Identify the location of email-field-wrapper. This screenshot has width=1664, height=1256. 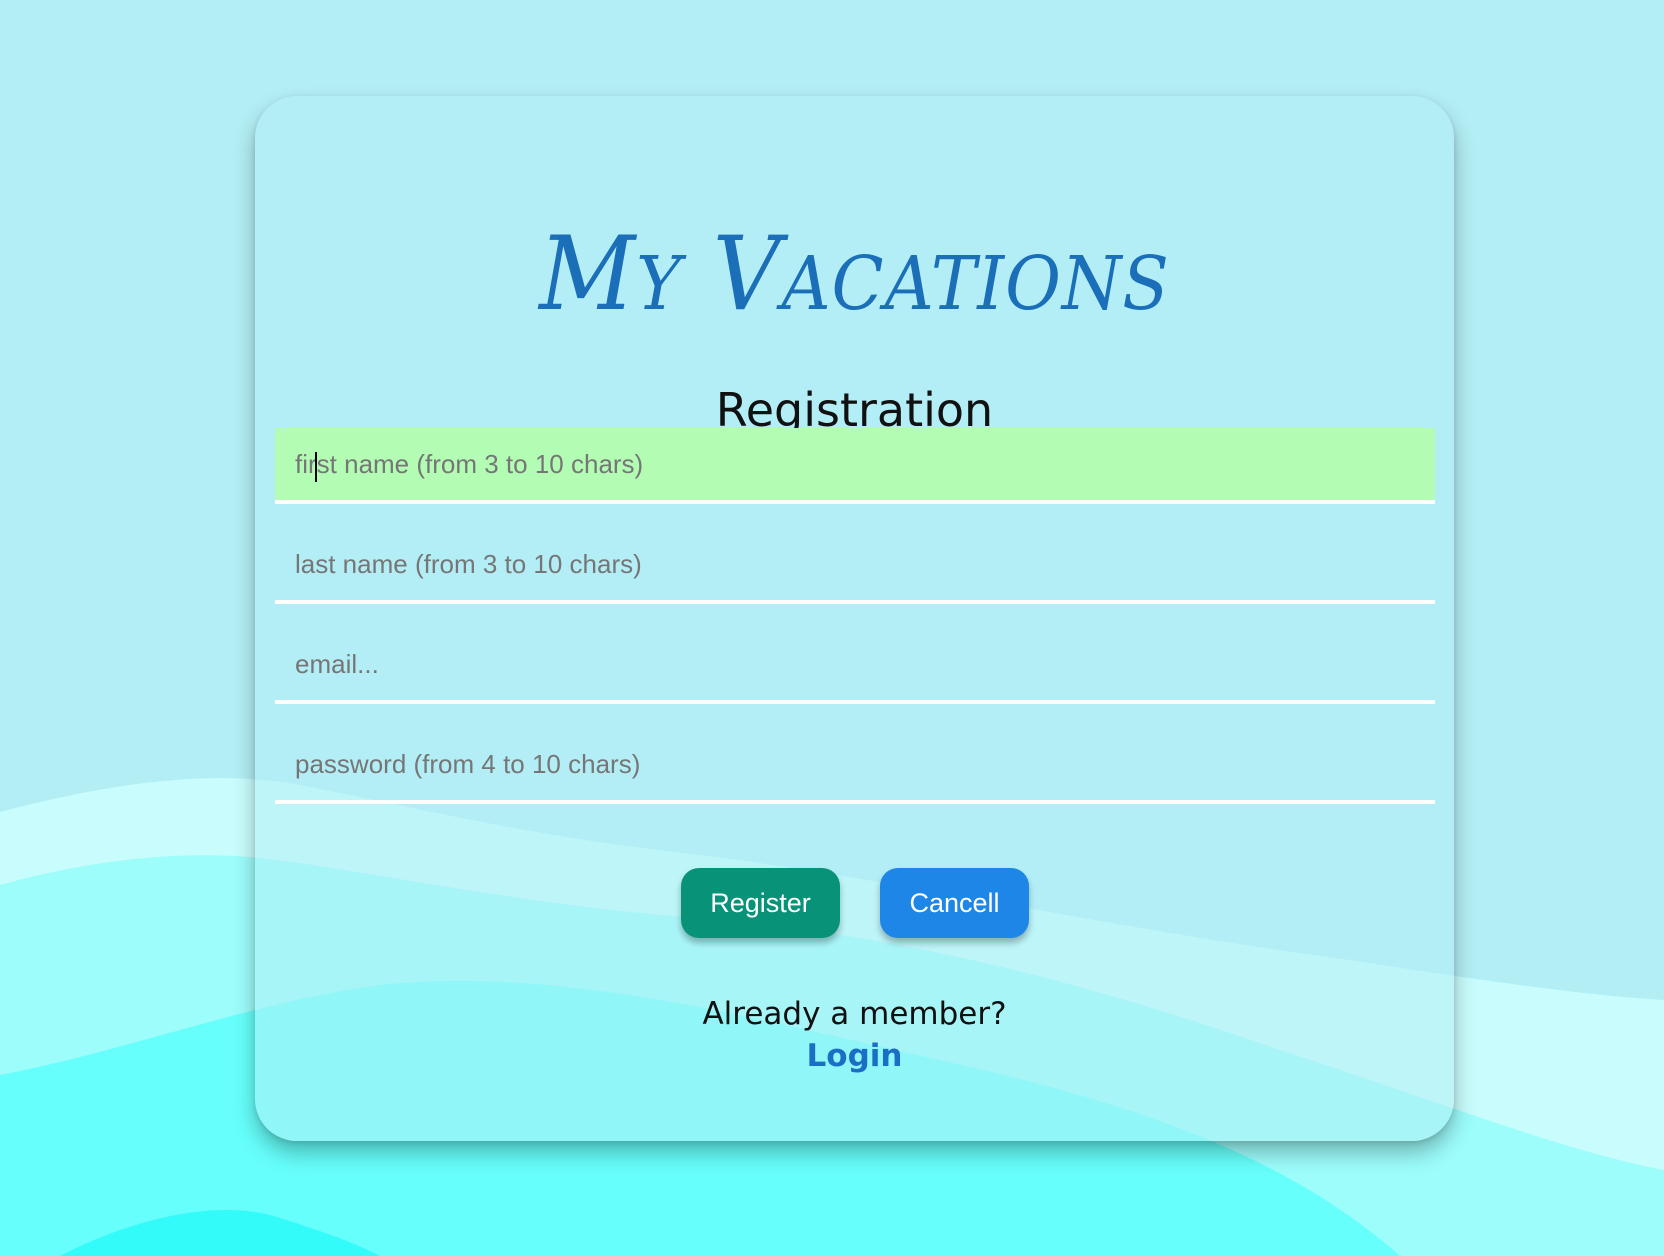
(855, 666).